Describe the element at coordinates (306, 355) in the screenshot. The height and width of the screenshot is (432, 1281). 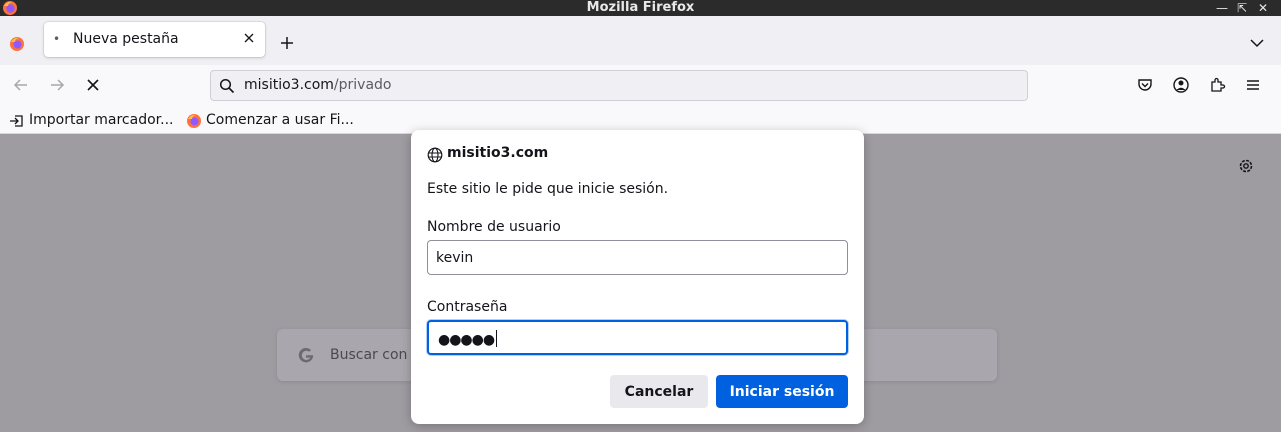
I see `google-icon` at that location.